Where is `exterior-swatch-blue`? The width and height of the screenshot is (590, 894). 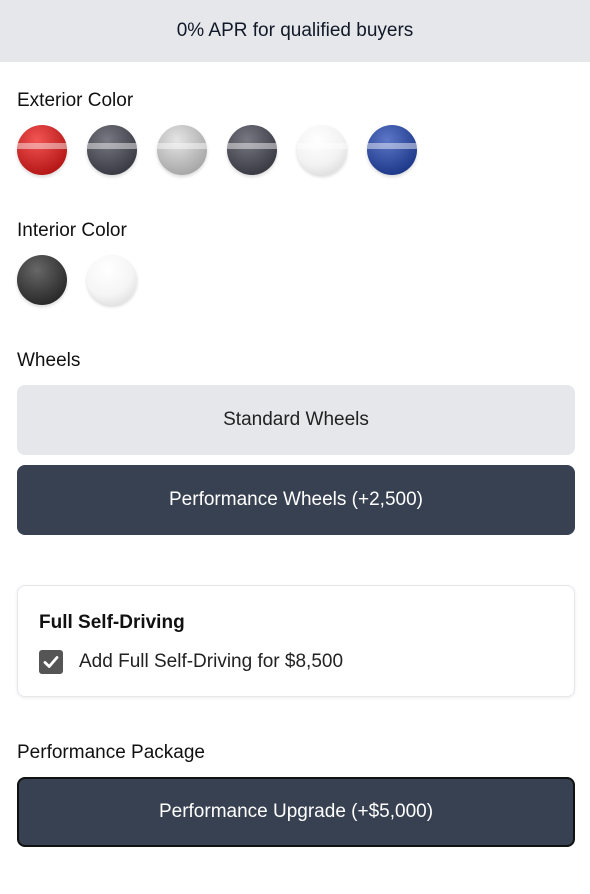 exterior-swatch-blue is located at coordinates (392, 150).